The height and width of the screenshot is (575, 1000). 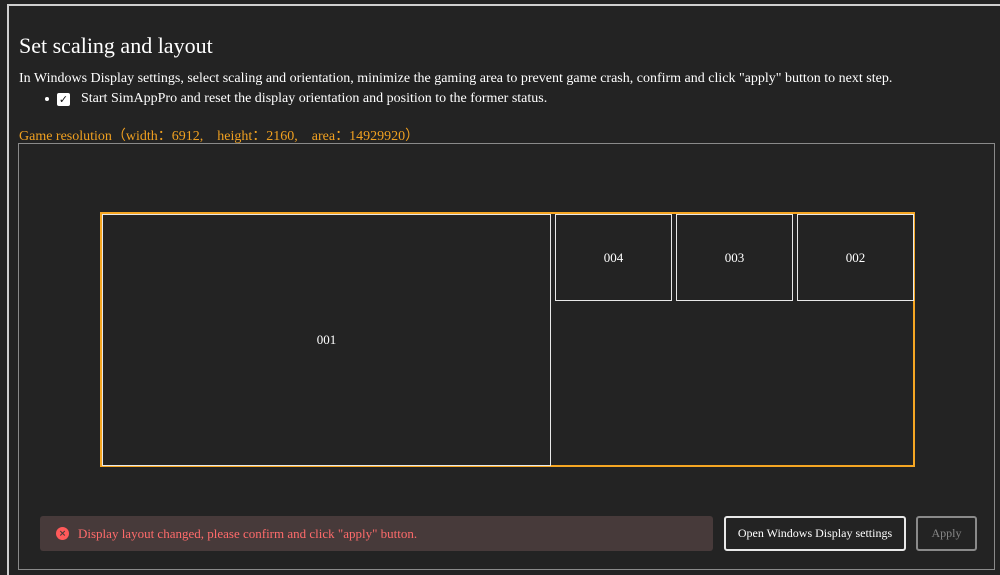 I want to click on bullet-dot, so click(x=47, y=99).